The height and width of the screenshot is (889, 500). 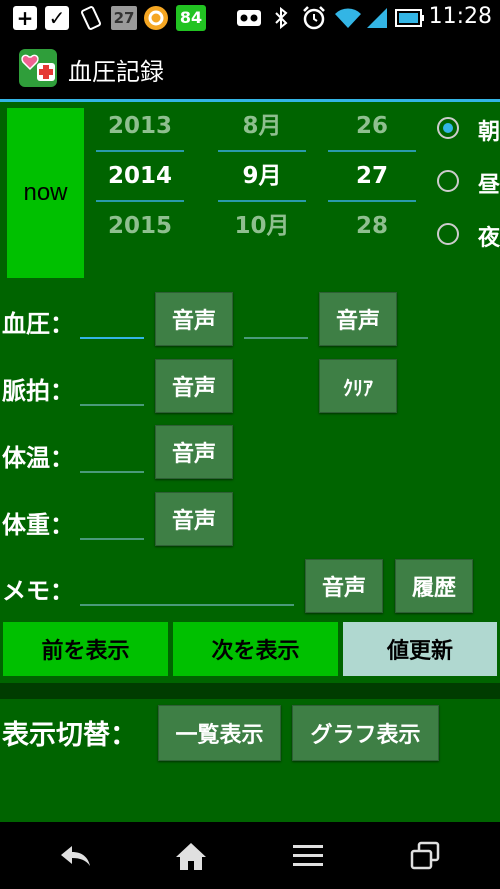 I want to click on month-current: 9月, so click(x=262, y=176).